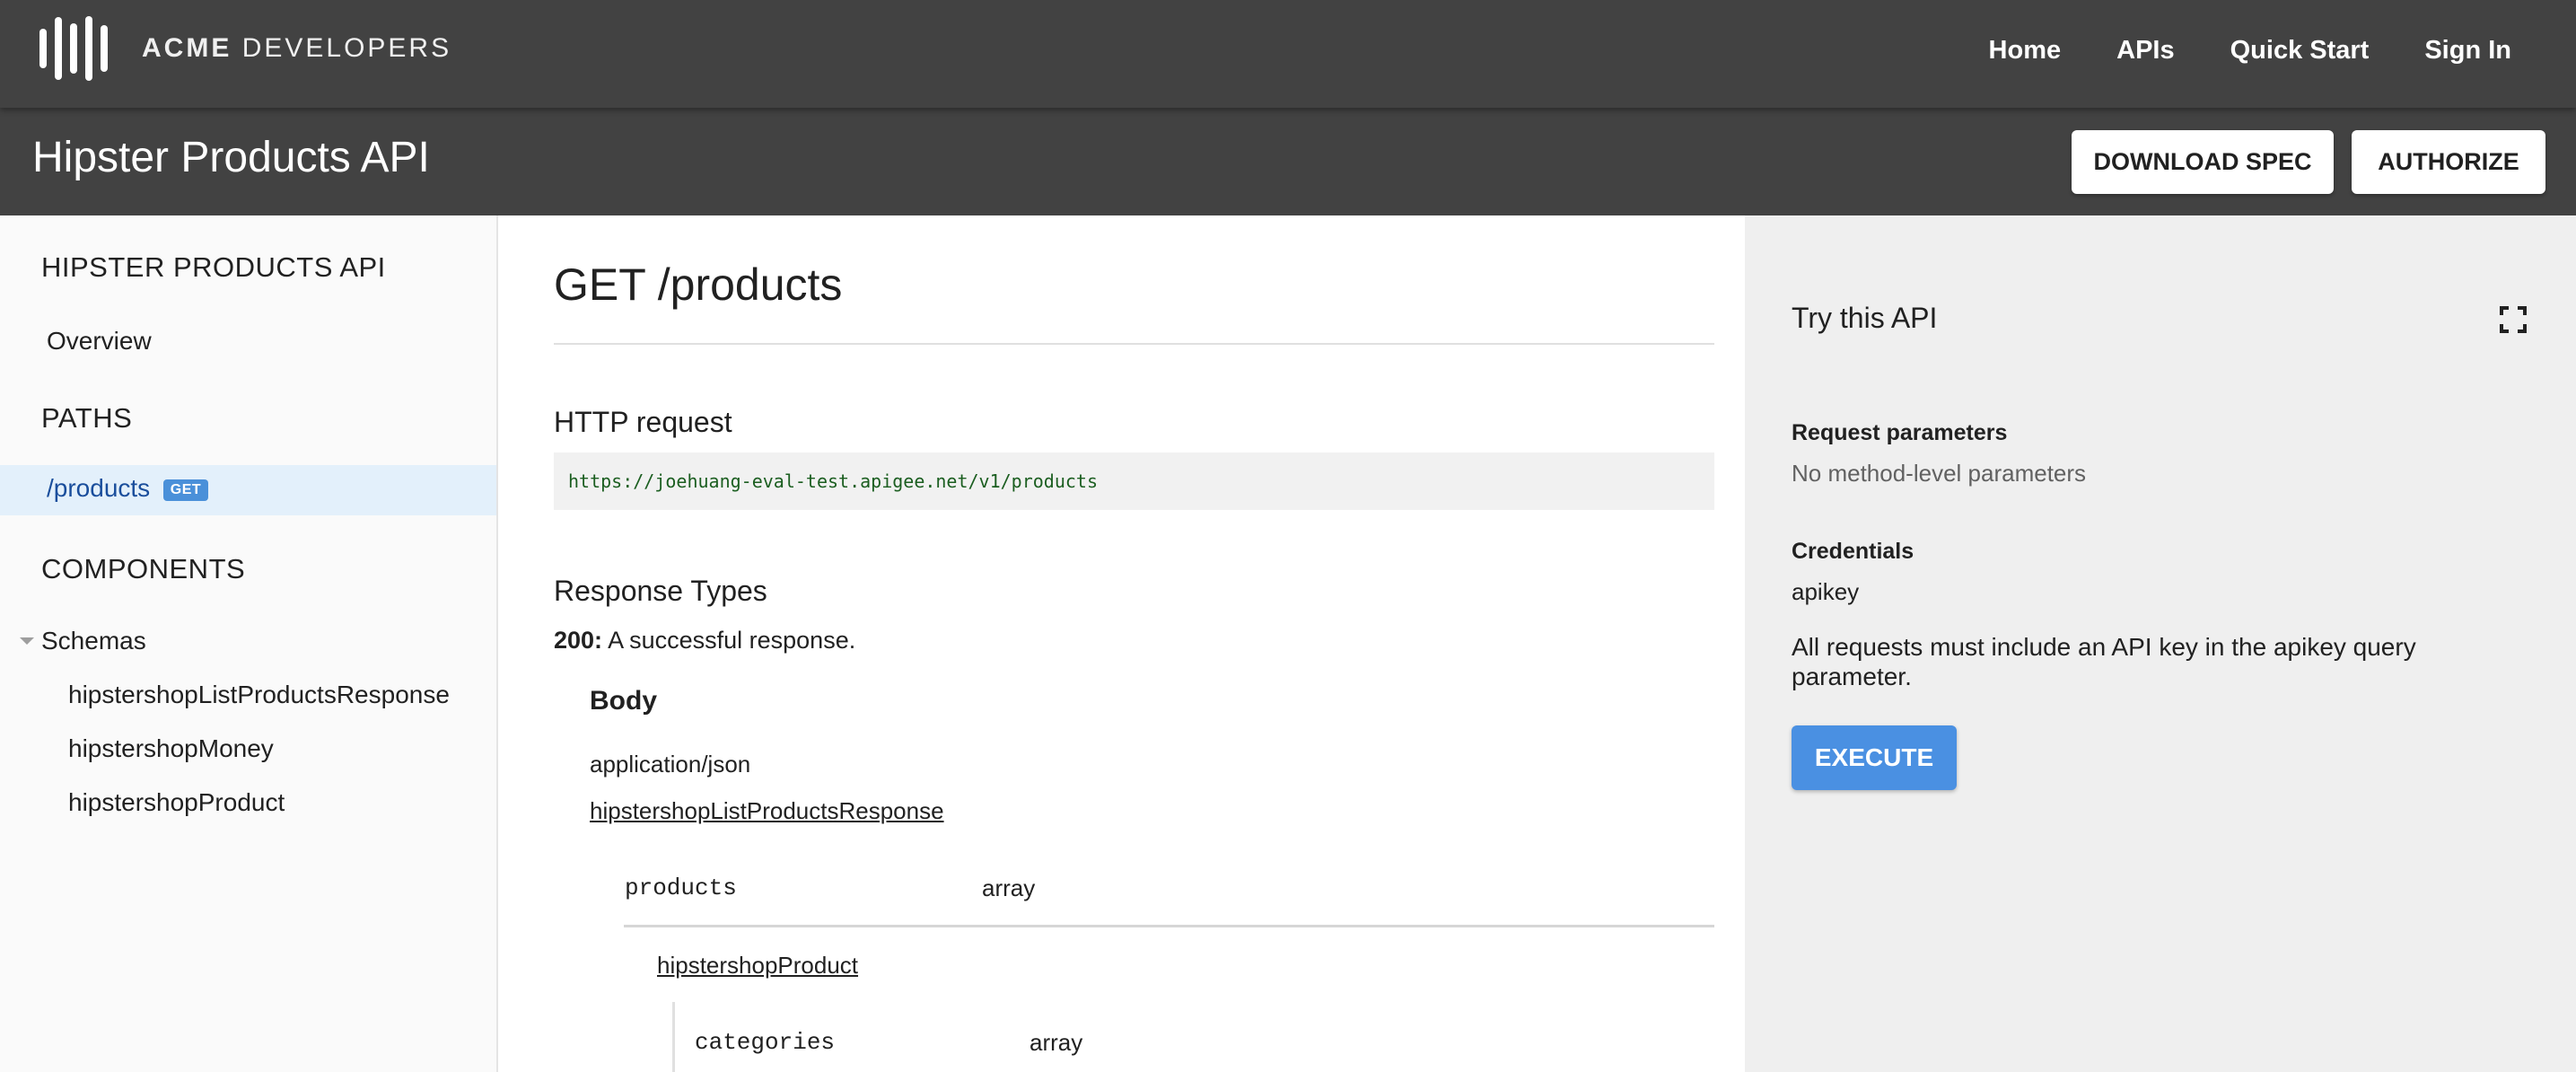 The image size is (2576, 1072). Describe the element at coordinates (248, 490) in the screenshot. I see `sidebar-item-products: /products GET` at that location.